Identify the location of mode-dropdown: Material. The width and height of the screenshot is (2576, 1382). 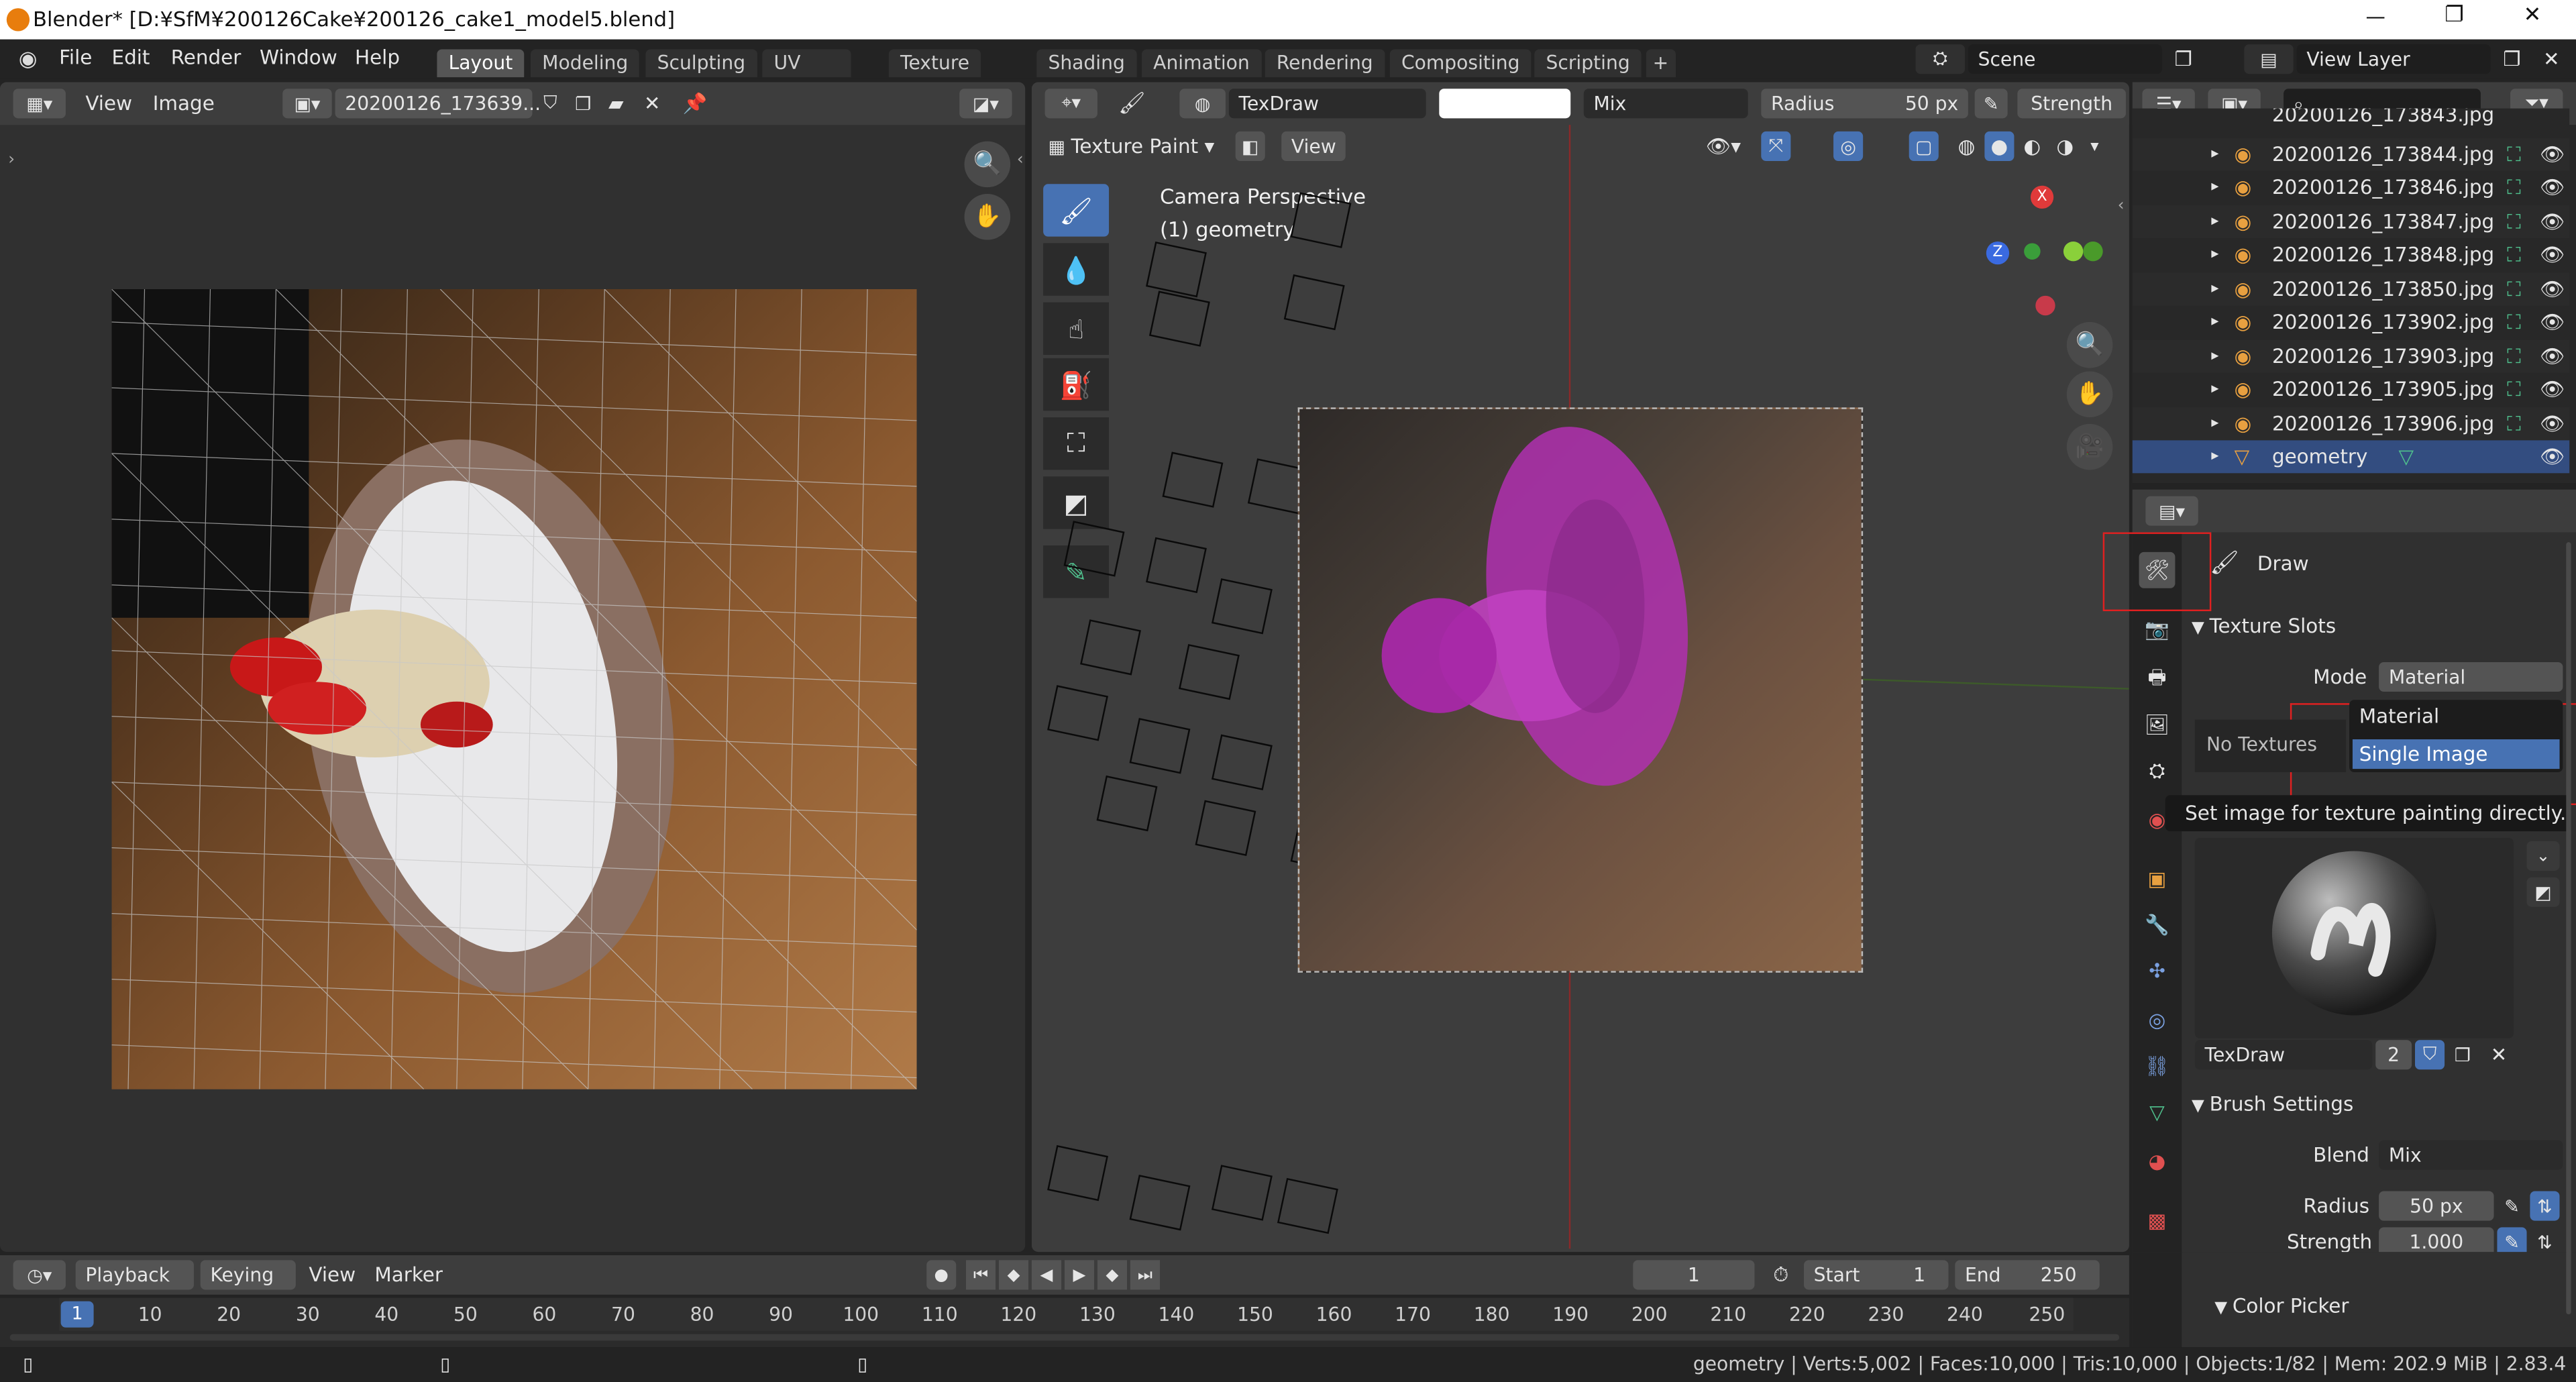
(2471, 676).